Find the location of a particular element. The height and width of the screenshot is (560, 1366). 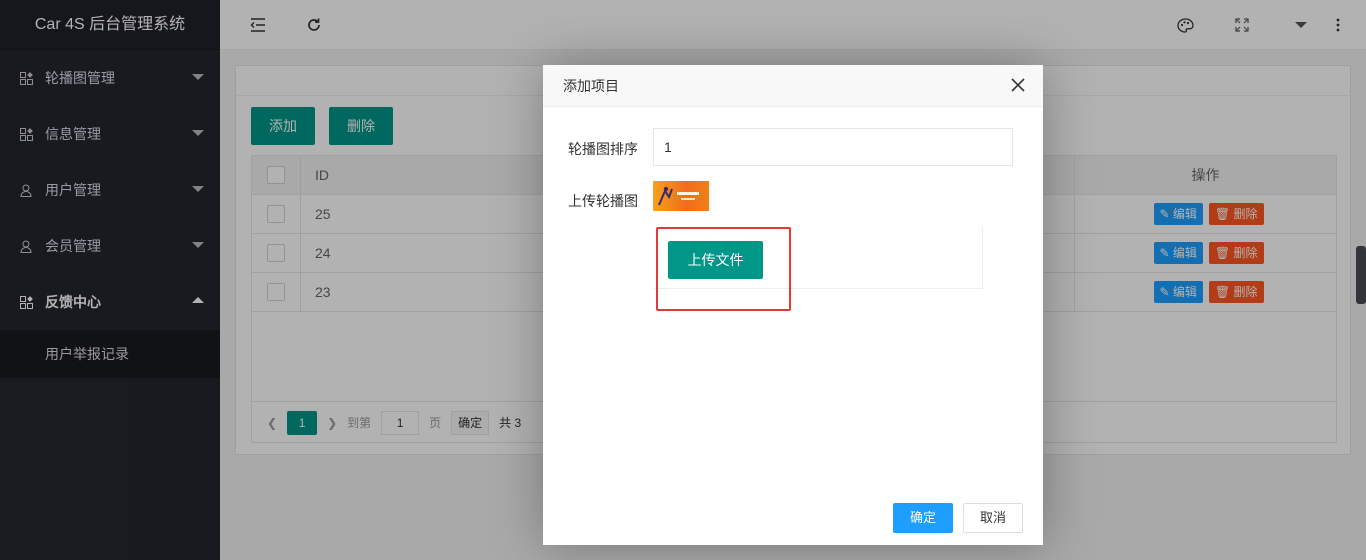

cancel-button: 取消 is located at coordinates (993, 518).